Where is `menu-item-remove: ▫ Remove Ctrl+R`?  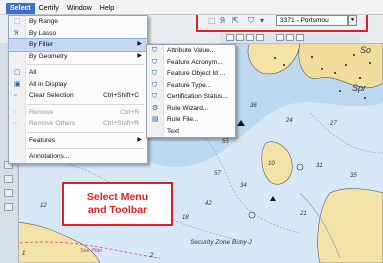 menu-item-remove: ▫ Remove Ctrl+R is located at coordinates (78, 113).